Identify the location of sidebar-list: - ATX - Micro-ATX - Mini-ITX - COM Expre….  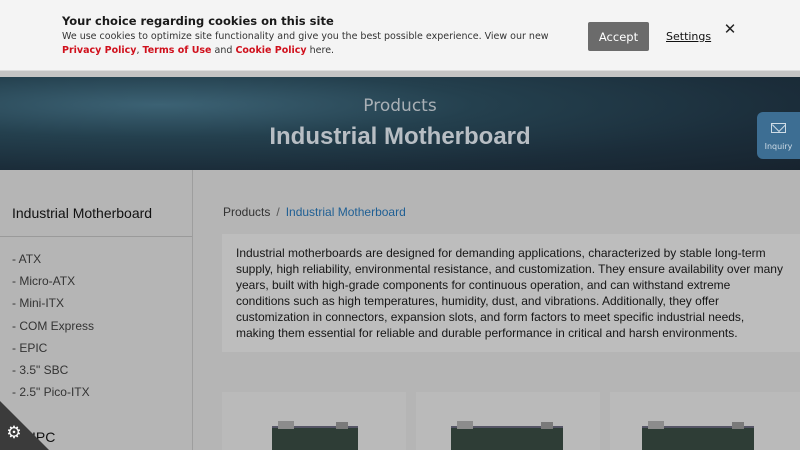
(53, 329).